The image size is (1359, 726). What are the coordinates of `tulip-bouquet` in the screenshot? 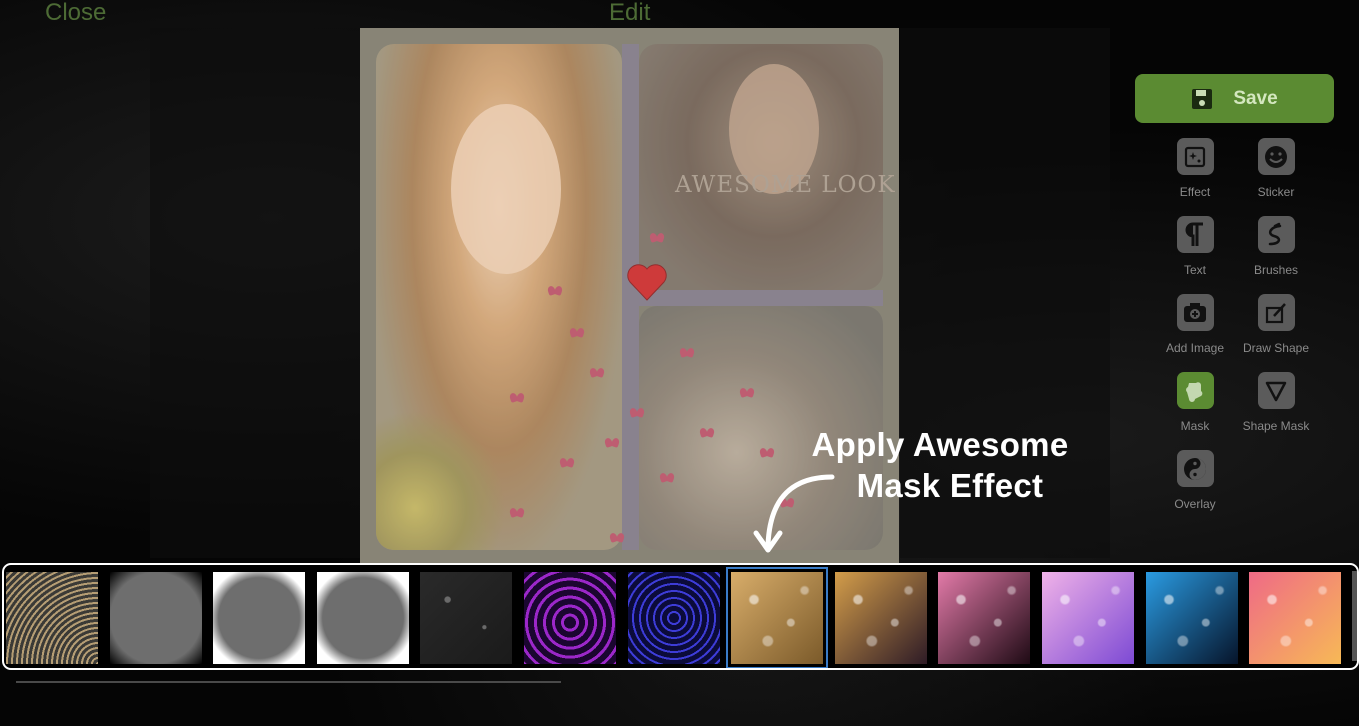 It's located at (441, 480).